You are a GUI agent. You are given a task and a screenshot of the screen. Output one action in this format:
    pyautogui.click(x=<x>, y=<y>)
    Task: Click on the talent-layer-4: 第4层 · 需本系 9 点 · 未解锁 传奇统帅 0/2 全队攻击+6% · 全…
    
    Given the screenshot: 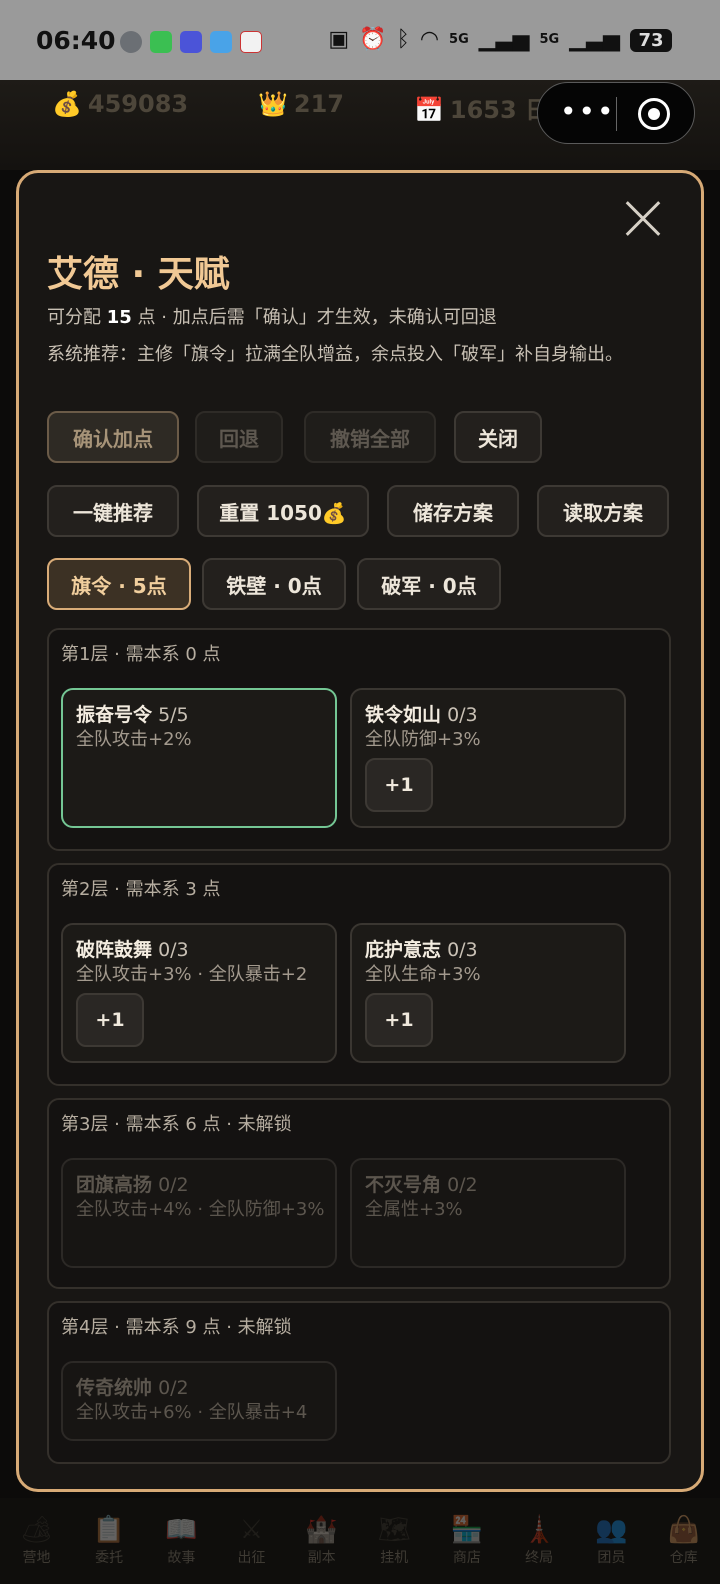 What is the action you would take?
    pyautogui.click(x=359, y=1382)
    